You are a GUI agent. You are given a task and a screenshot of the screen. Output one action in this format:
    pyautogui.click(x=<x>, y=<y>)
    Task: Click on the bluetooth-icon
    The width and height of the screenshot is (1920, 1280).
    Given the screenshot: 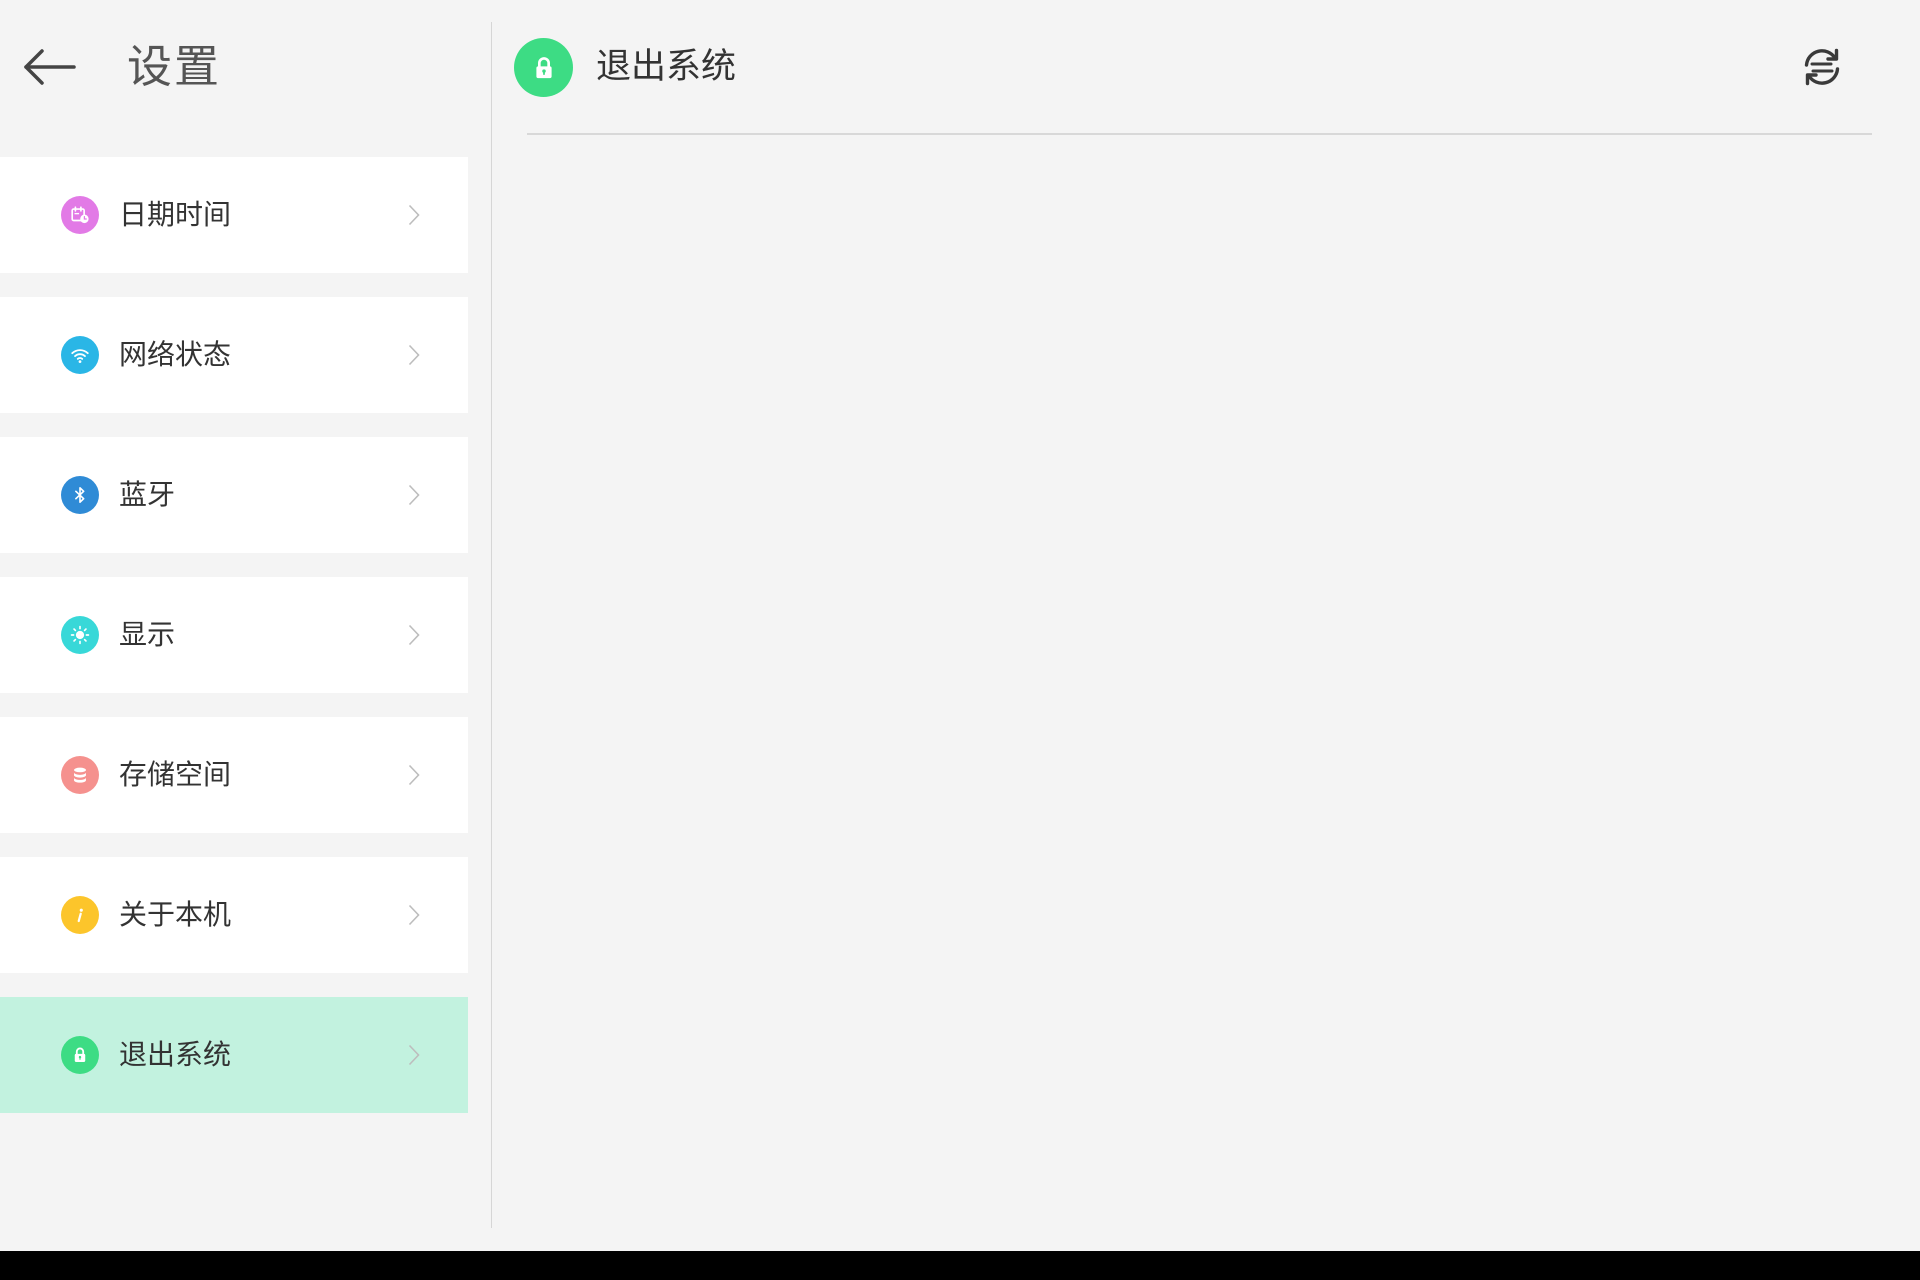 What is the action you would take?
    pyautogui.click(x=80, y=495)
    